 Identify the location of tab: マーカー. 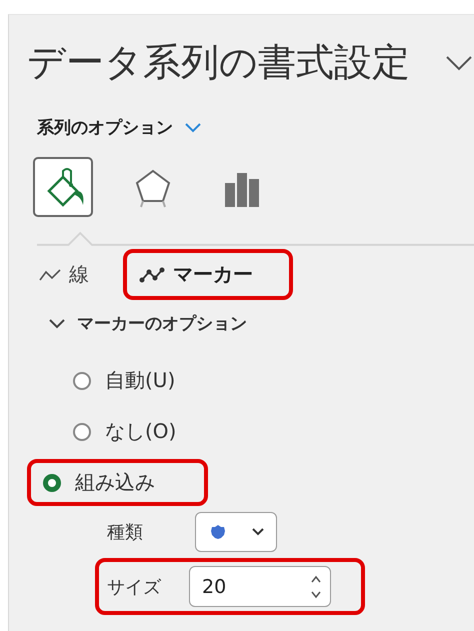
(208, 274).